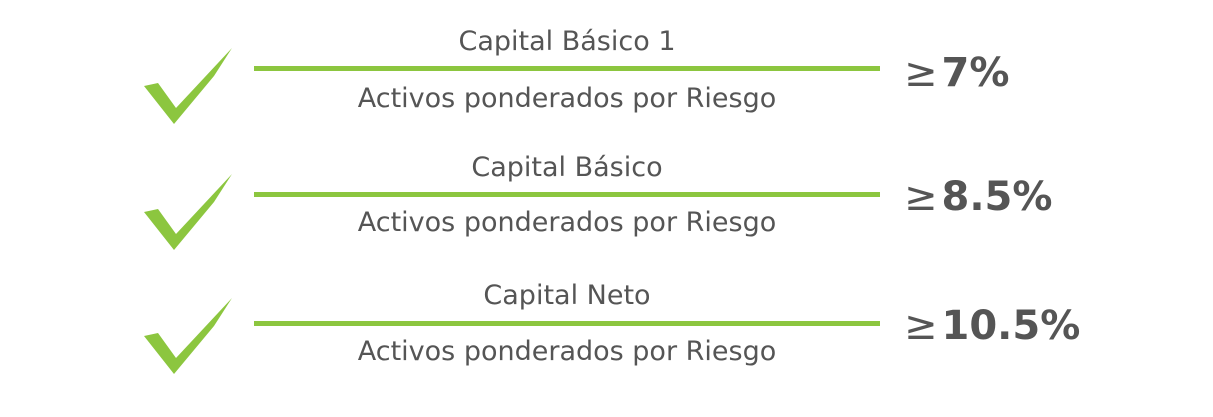  What do you see at coordinates (567, 41) in the screenshot?
I see `numerator-label: Capital Básico 1` at bounding box center [567, 41].